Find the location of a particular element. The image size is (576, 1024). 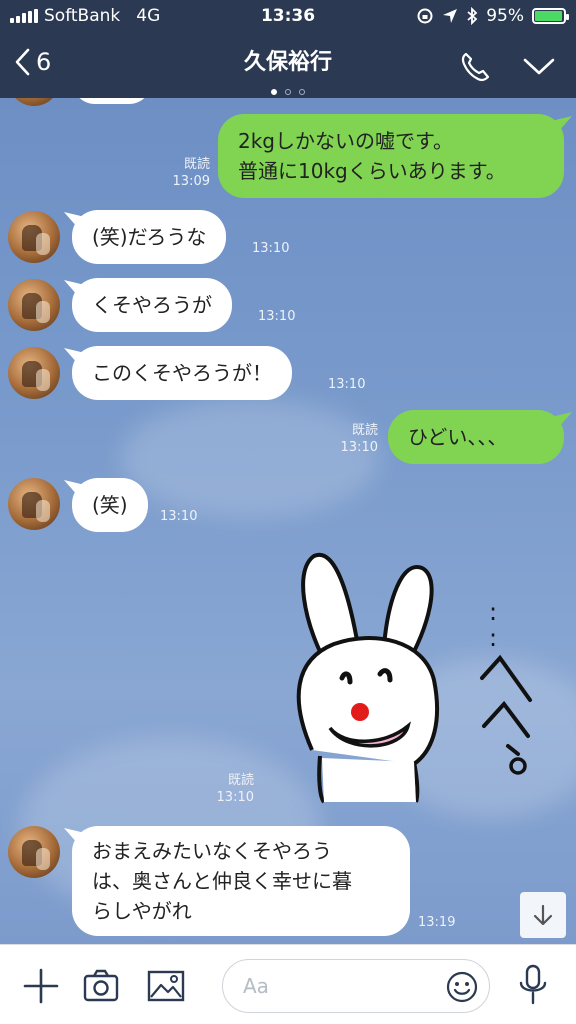

message-meta: 既読 13:09 is located at coordinates (185, 173).